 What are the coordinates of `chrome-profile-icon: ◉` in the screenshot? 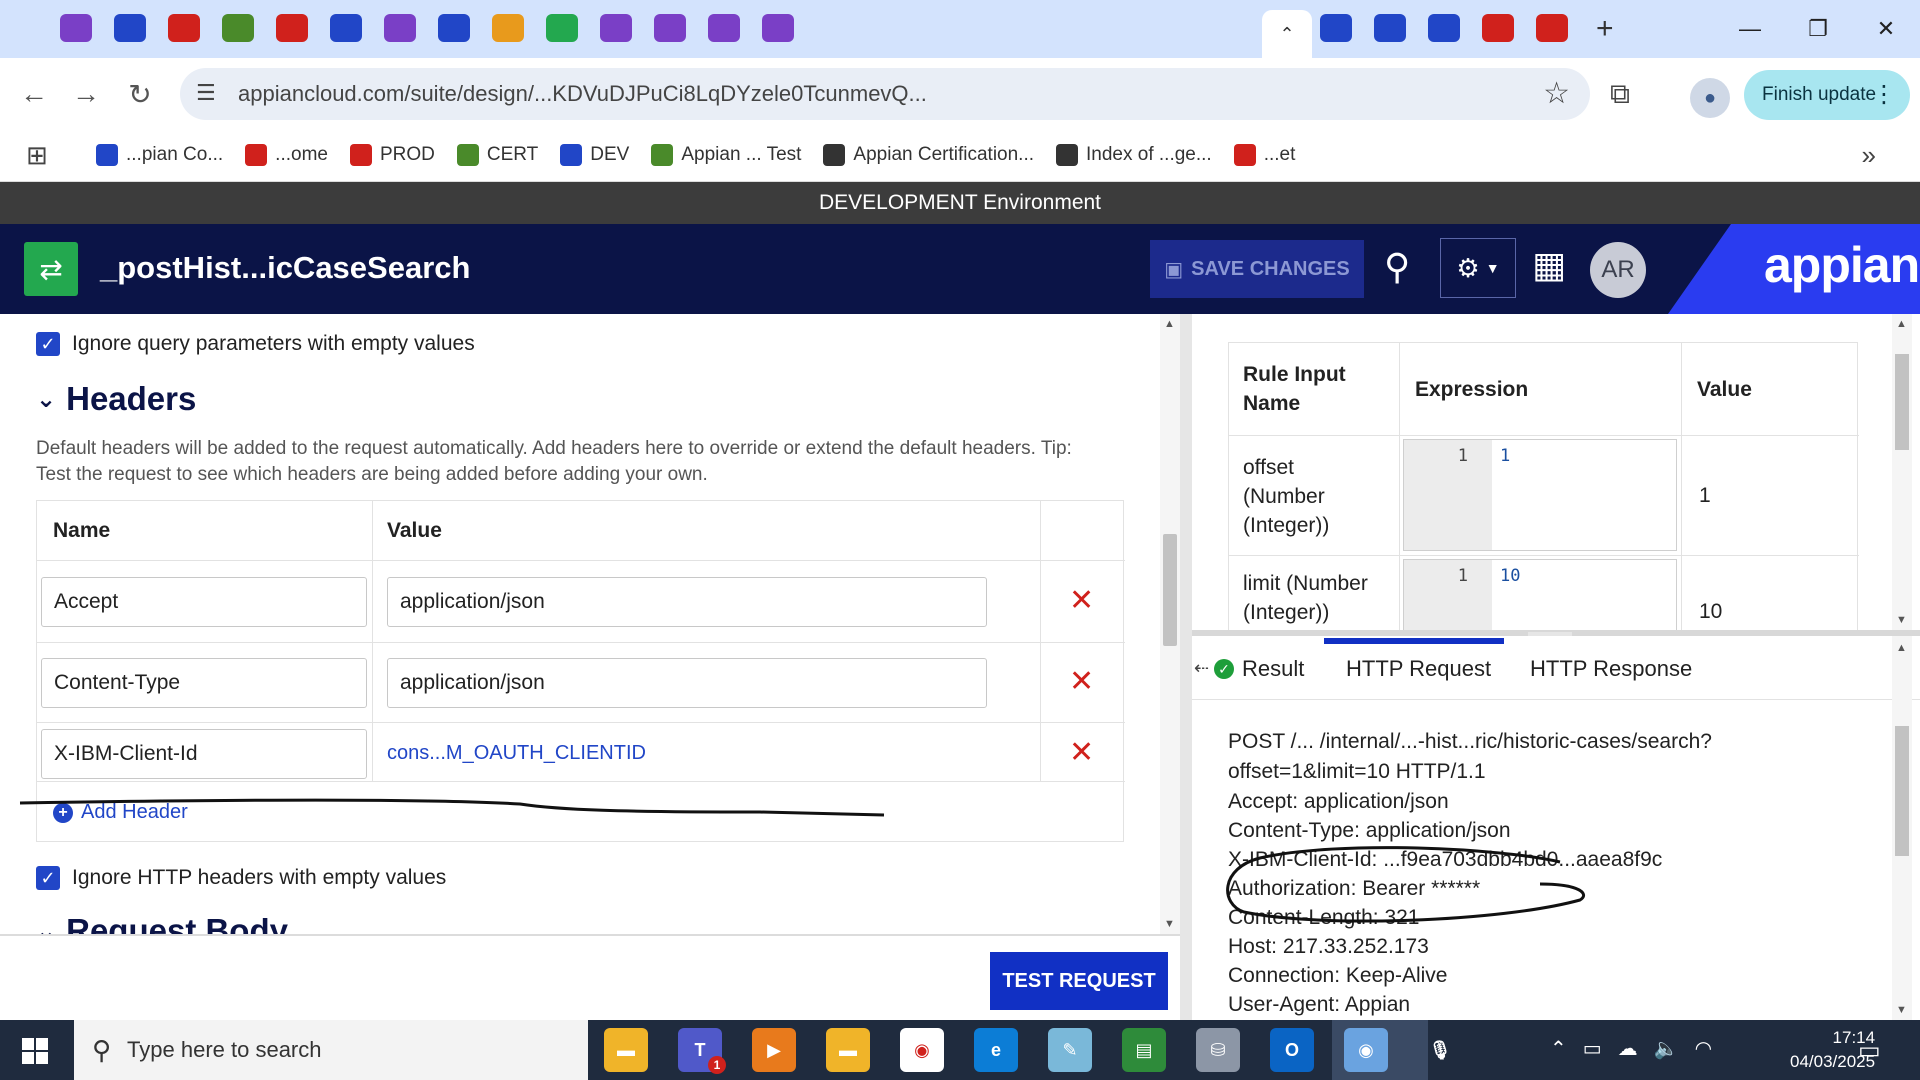 It's located at (1366, 1050).